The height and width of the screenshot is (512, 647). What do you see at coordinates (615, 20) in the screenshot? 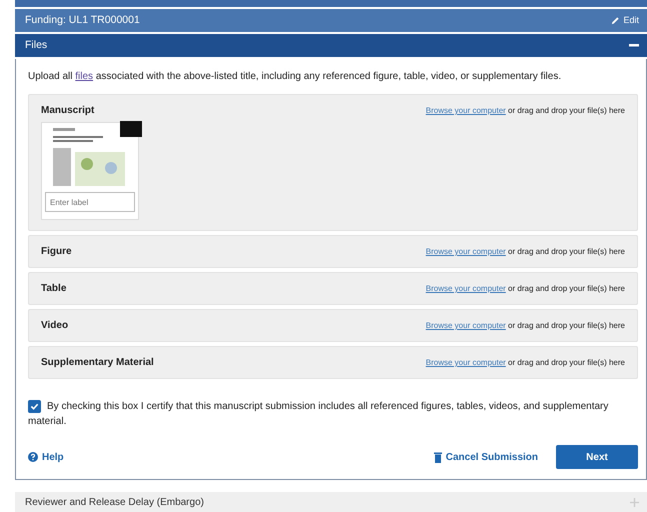
I see `pencil-icon` at bounding box center [615, 20].